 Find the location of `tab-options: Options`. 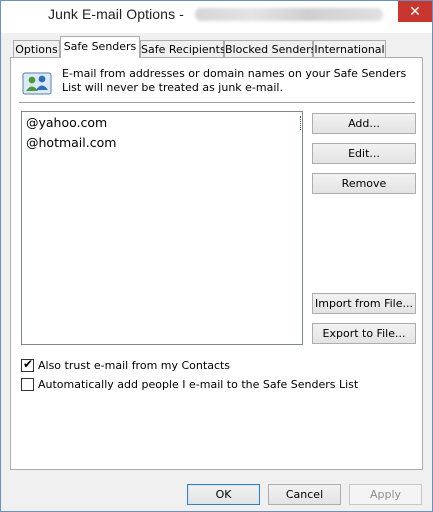

tab-options: Options is located at coordinates (36, 48).